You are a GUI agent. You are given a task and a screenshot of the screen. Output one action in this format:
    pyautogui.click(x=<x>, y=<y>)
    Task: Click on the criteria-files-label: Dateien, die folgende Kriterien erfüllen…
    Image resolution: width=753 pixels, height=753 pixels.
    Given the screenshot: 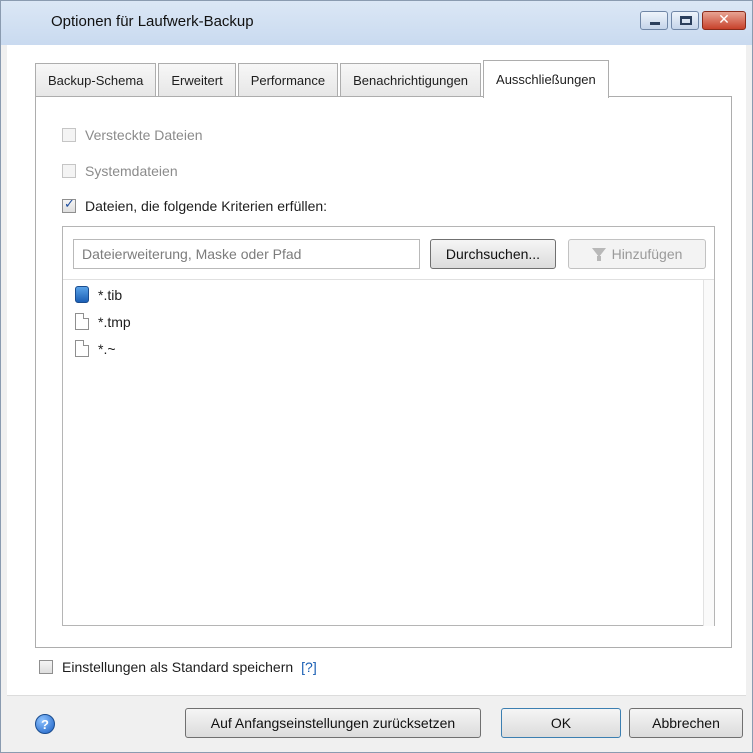 What is the action you would take?
    pyautogui.click(x=206, y=206)
    